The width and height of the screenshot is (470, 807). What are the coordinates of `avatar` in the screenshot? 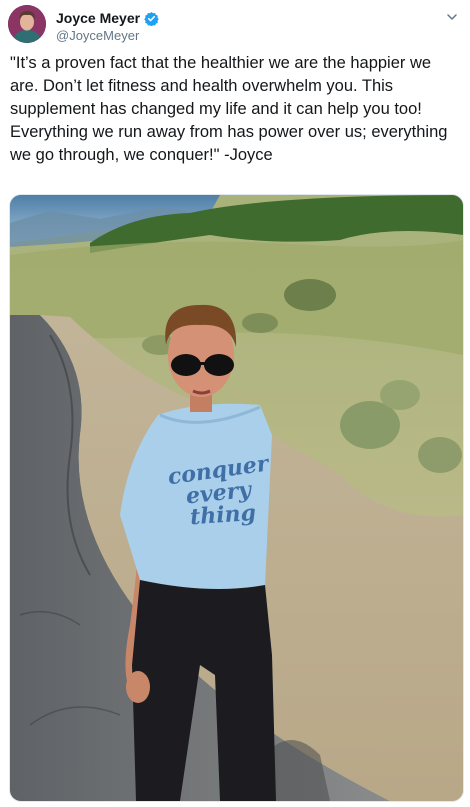 It's located at (27, 24).